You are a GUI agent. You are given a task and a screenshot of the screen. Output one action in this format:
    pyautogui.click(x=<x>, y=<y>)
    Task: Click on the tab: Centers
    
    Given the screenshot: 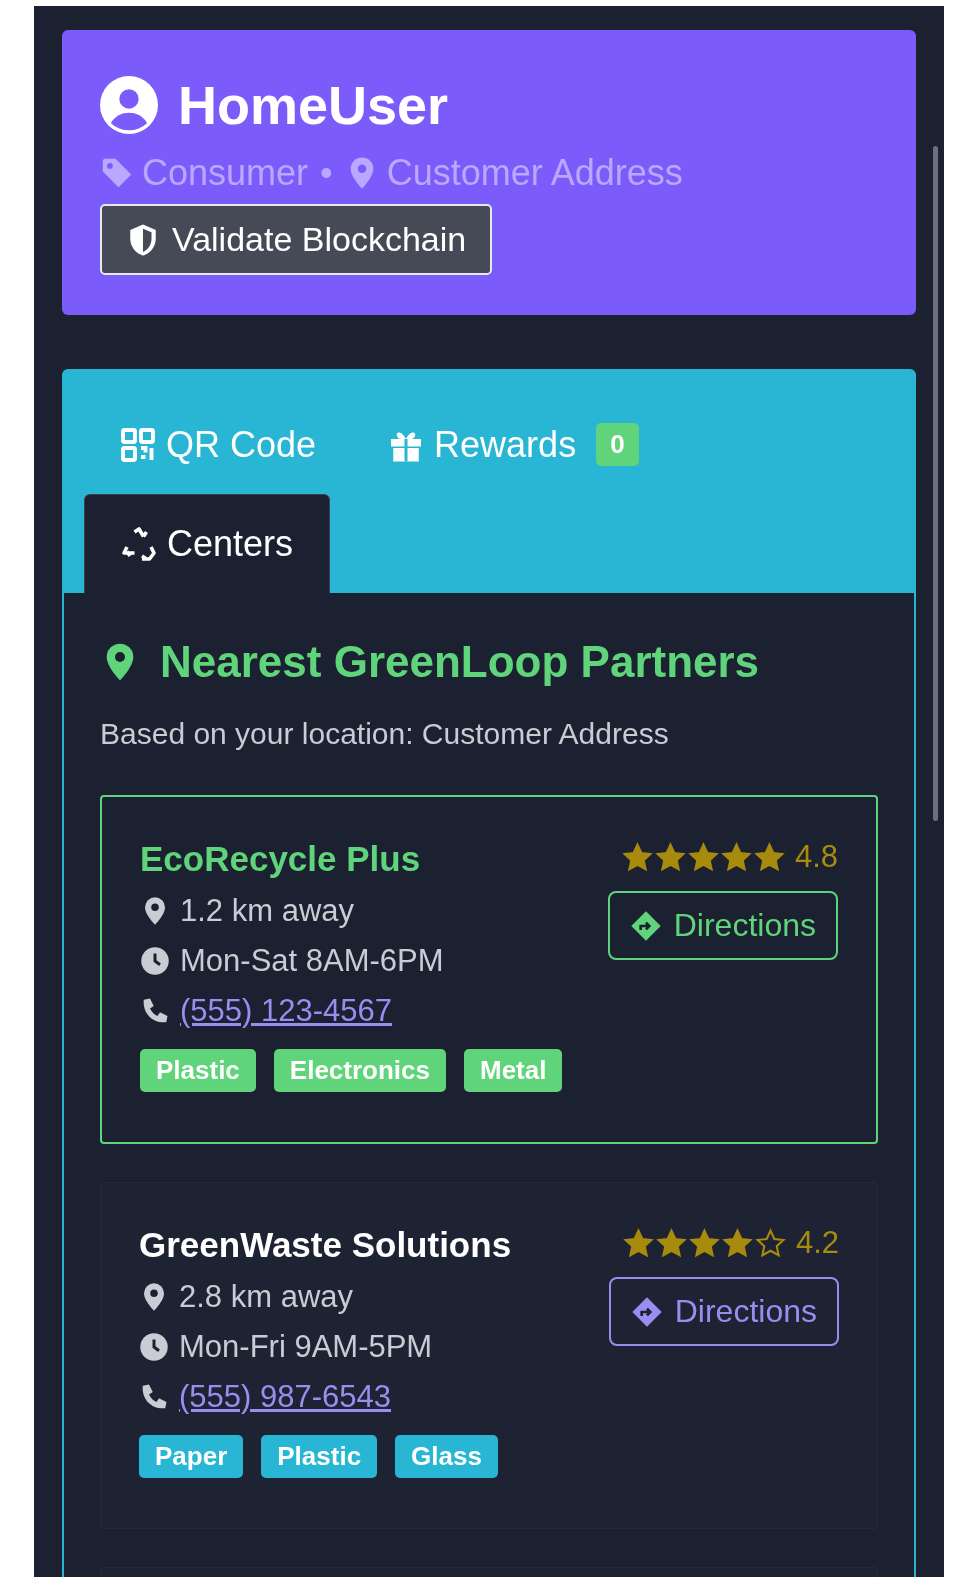 What is the action you would take?
    pyautogui.click(x=207, y=543)
    